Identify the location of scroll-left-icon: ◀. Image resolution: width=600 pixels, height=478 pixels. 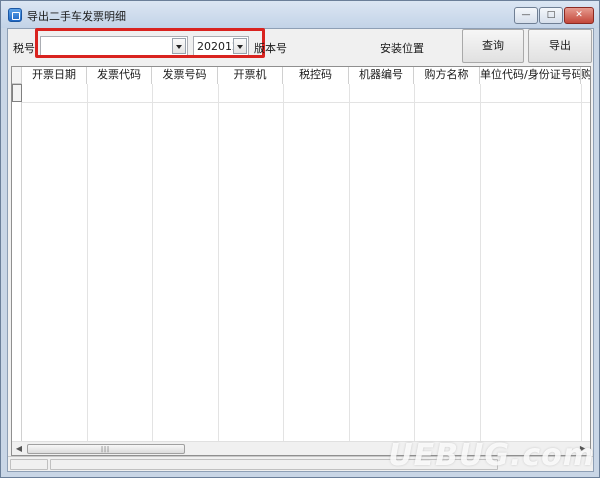
(19, 448).